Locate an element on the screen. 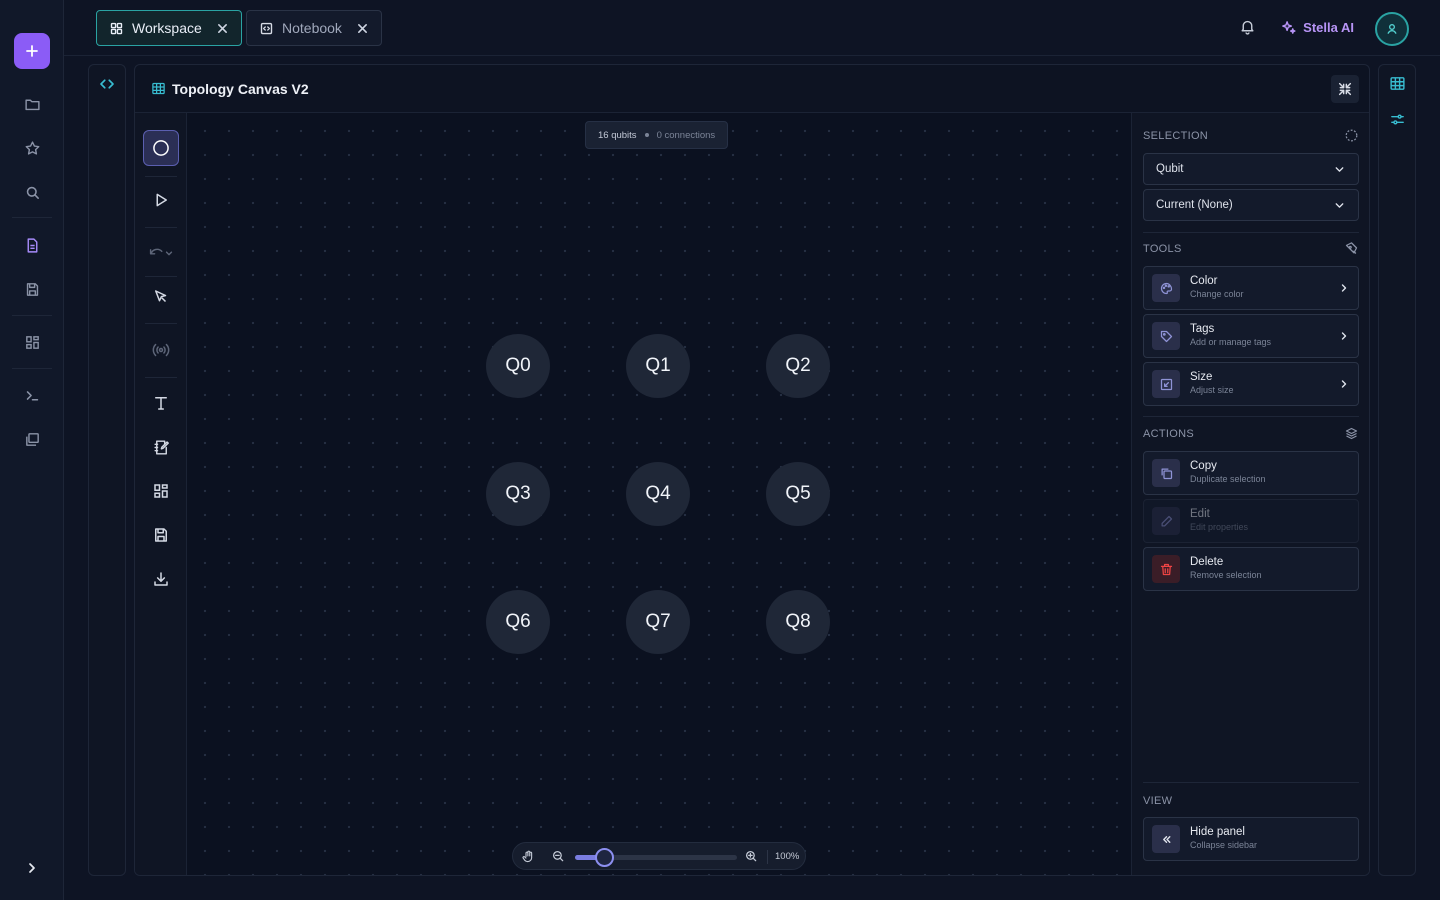  broadcast-tool-button is located at coordinates (161, 350).